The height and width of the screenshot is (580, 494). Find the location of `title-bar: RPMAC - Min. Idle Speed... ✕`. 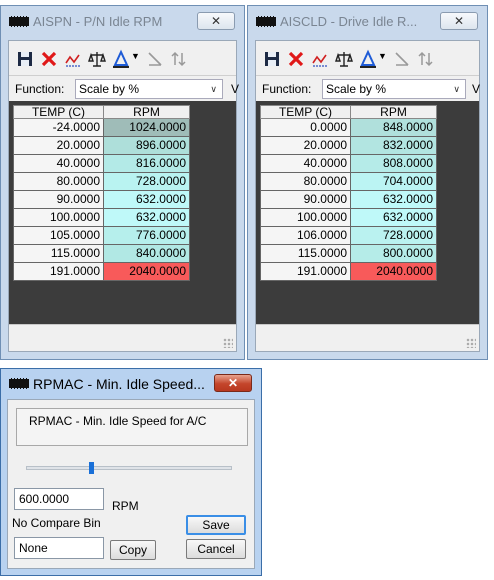

title-bar: RPMAC - Min. Idle Speed... ✕ is located at coordinates (131, 384).